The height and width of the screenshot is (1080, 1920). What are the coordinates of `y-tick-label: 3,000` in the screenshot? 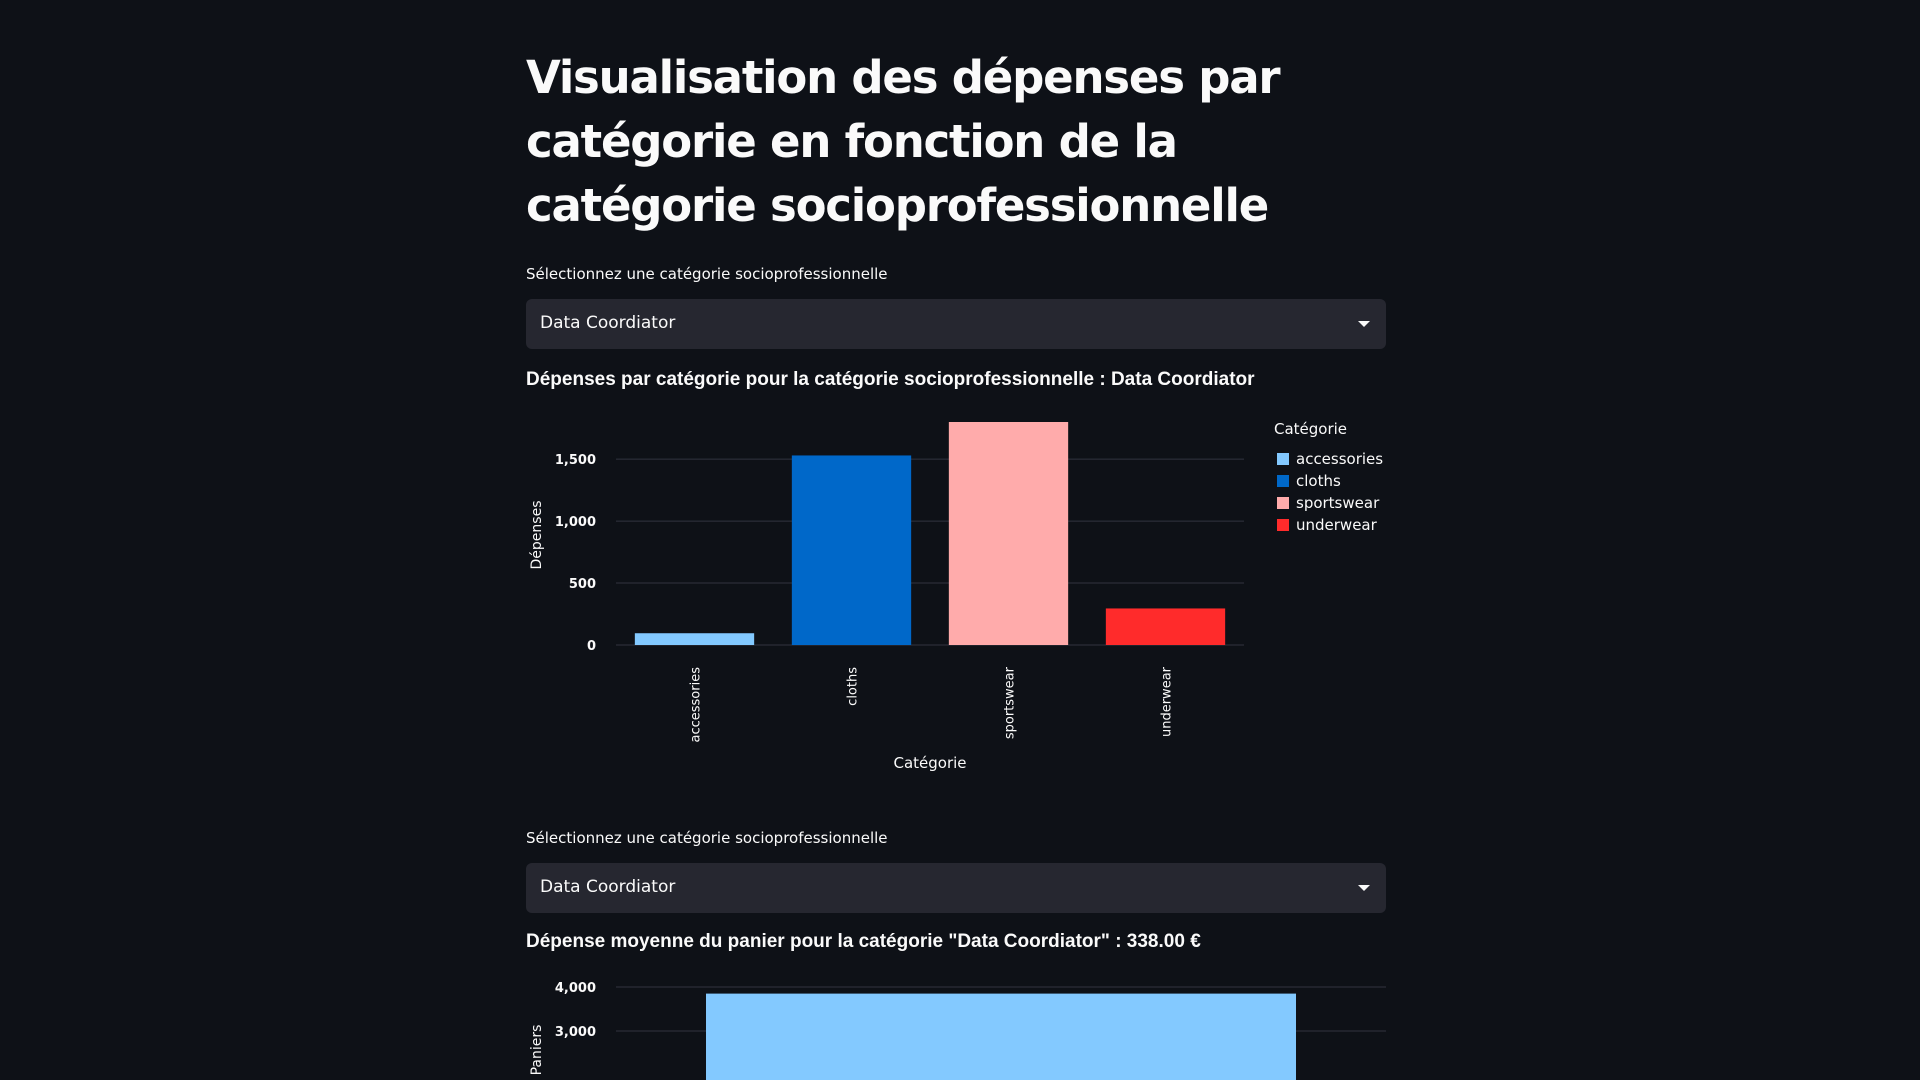 It's located at (575, 1032).